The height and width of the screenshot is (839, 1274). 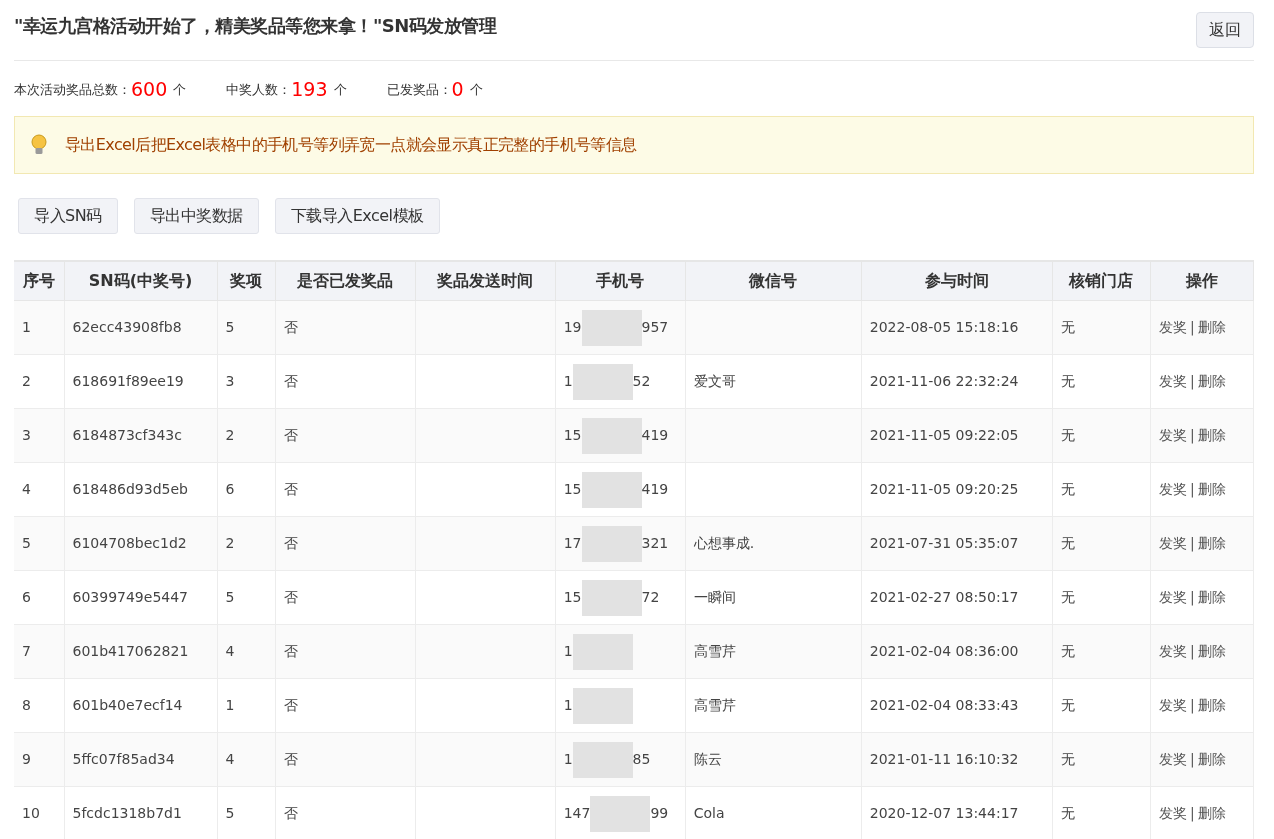 What do you see at coordinates (259, 89) in the screenshot?
I see `stat-label: 中奖人数：` at bounding box center [259, 89].